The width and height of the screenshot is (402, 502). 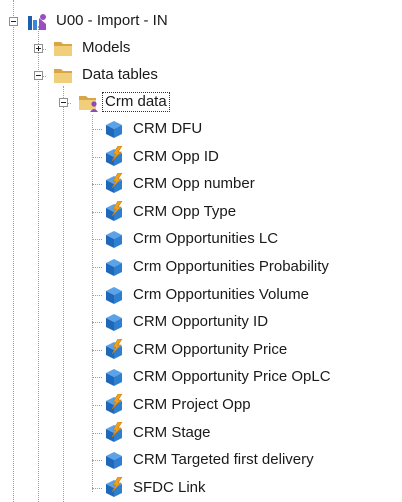 What do you see at coordinates (112, 20) in the screenshot?
I see `tree-node-label: U00 - Import - IN` at bounding box center [112, 20].